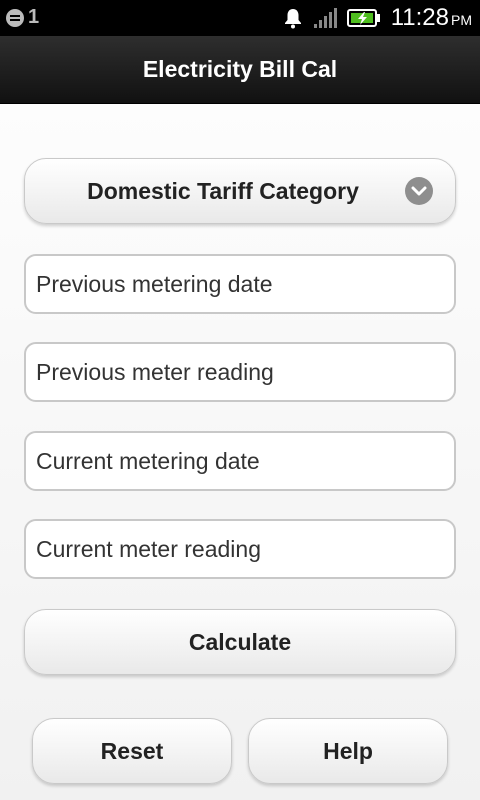  What do you see at coordinates (419, 191) in the screenshot?
I see `chevron-down-icon` at bounding box center [419, 191].